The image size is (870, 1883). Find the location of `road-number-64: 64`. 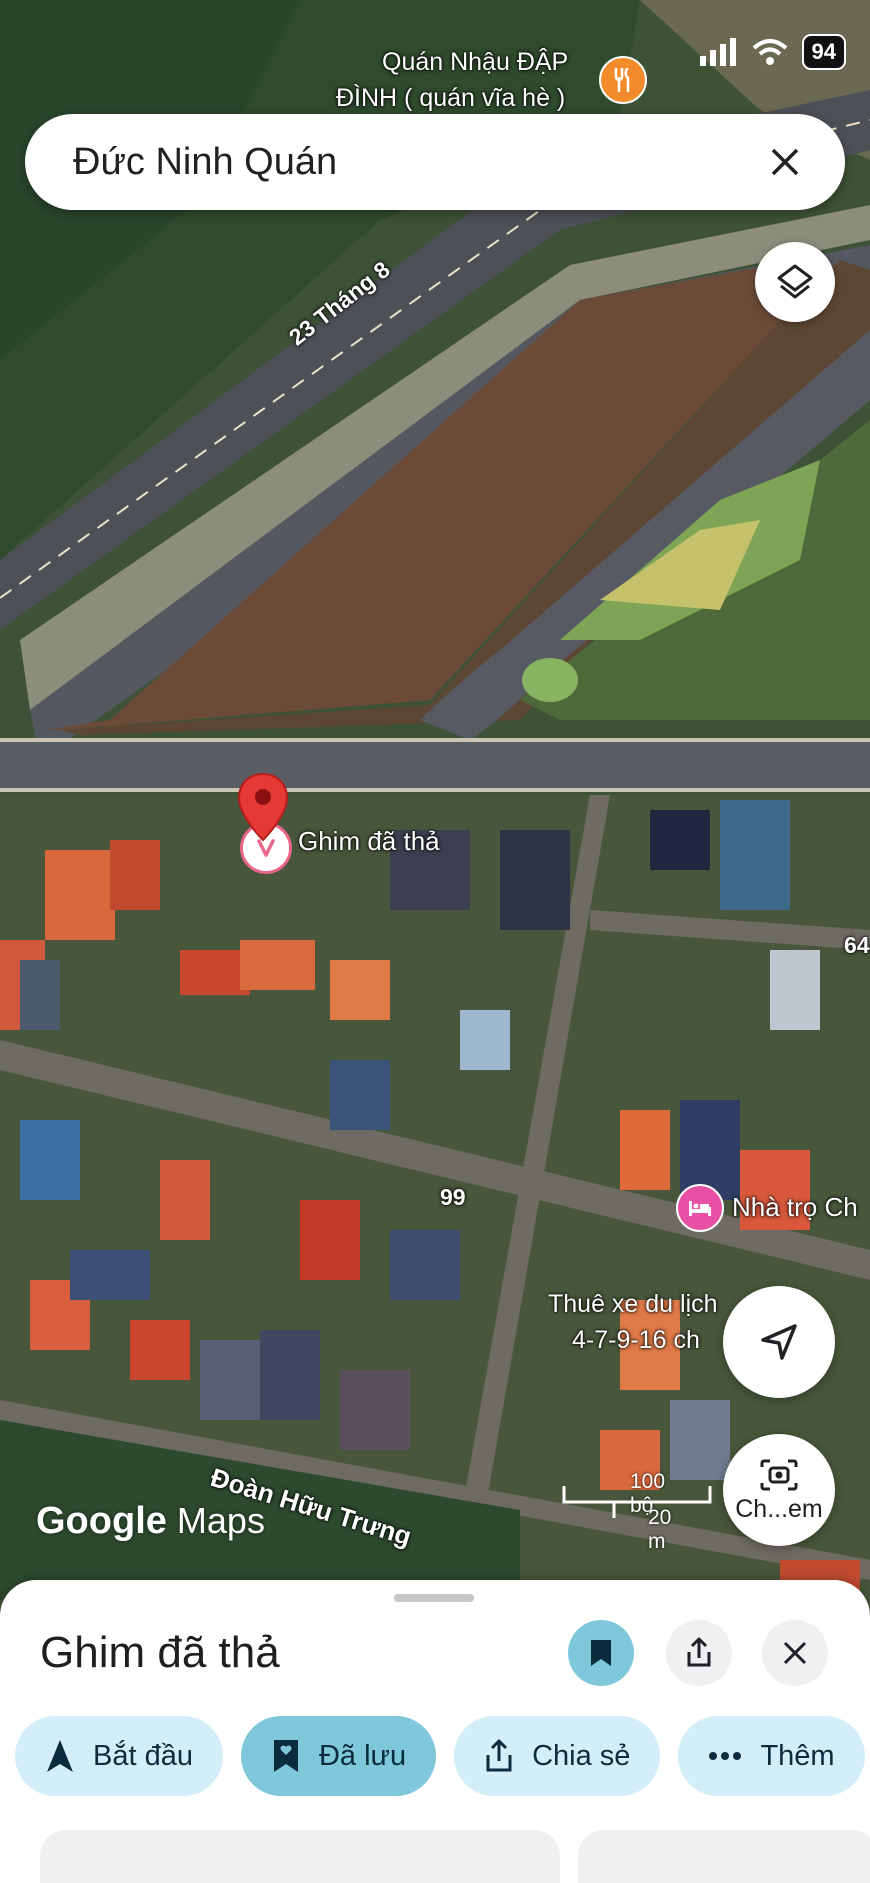

road-number-64: 64 is located at coordinates (857, 945).